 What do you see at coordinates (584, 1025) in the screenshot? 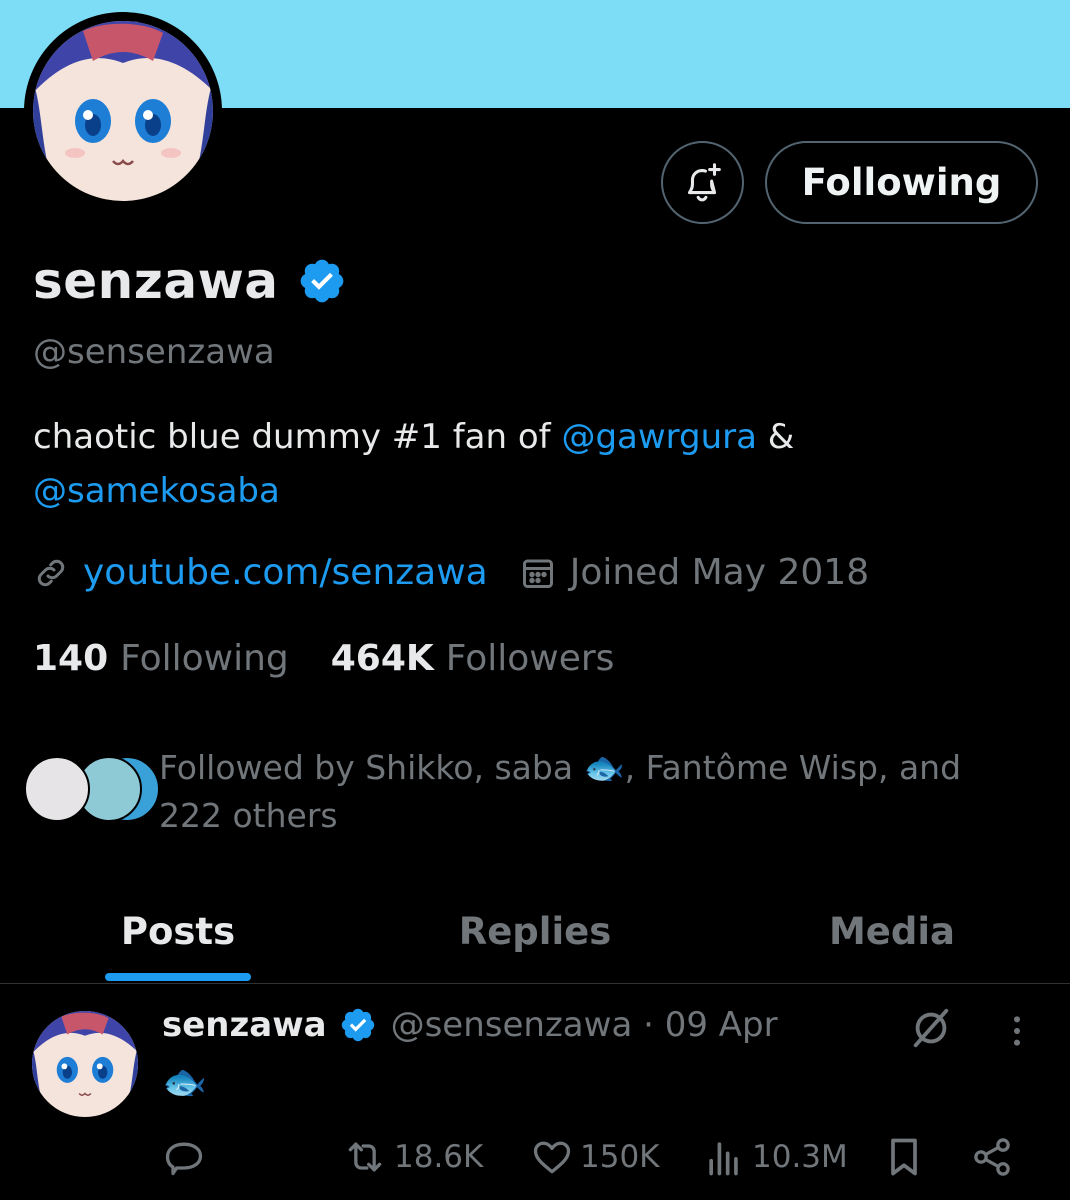
I see `post-handle-date: @sensenzawa · 09 Apr` at bounding box center [584, 1025].